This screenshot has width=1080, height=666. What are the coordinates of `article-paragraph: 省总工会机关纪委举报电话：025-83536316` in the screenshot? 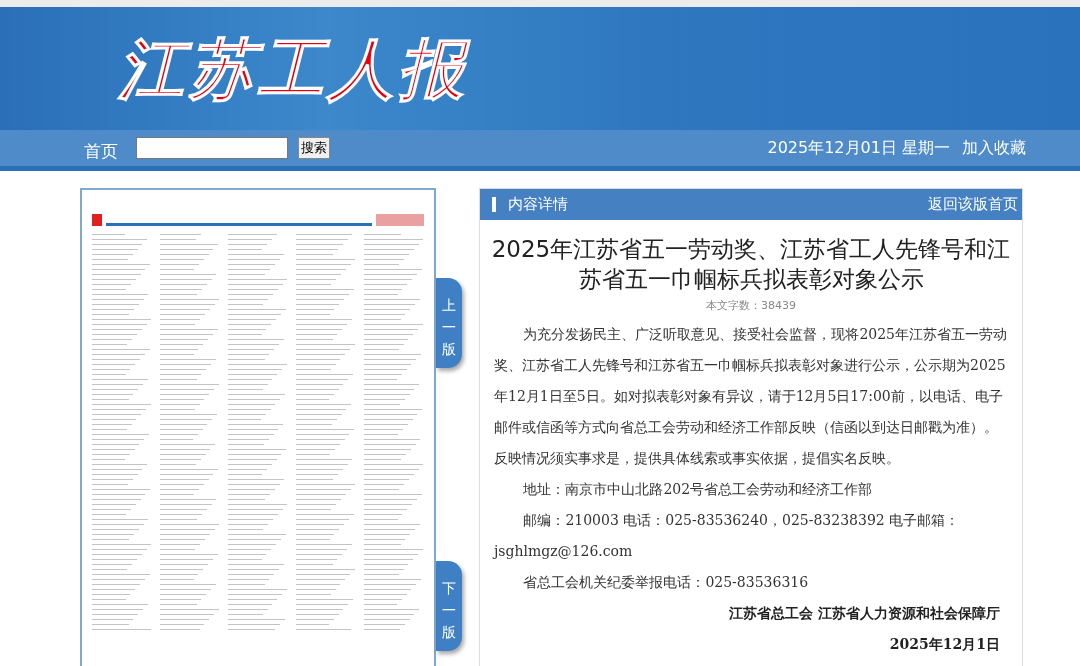 It's located at (666, 582).